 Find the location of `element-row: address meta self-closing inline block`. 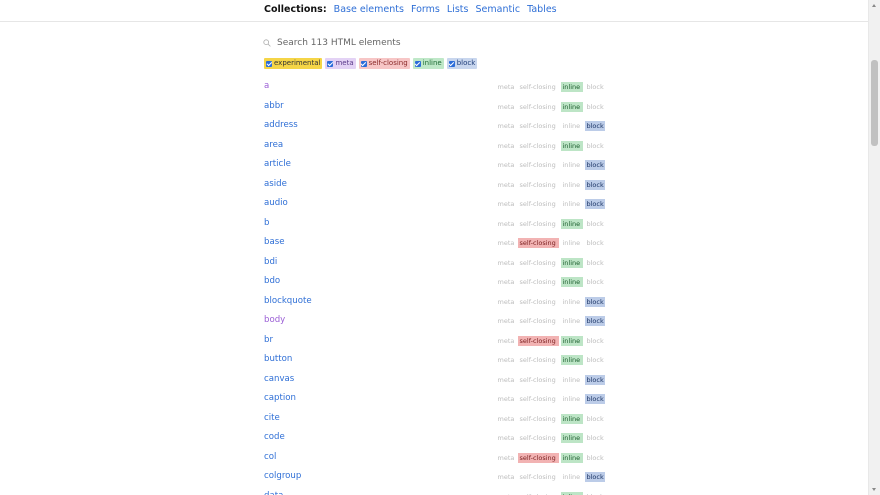

element-row: address meta self-closing inline block is located at coordinates (434, 126).